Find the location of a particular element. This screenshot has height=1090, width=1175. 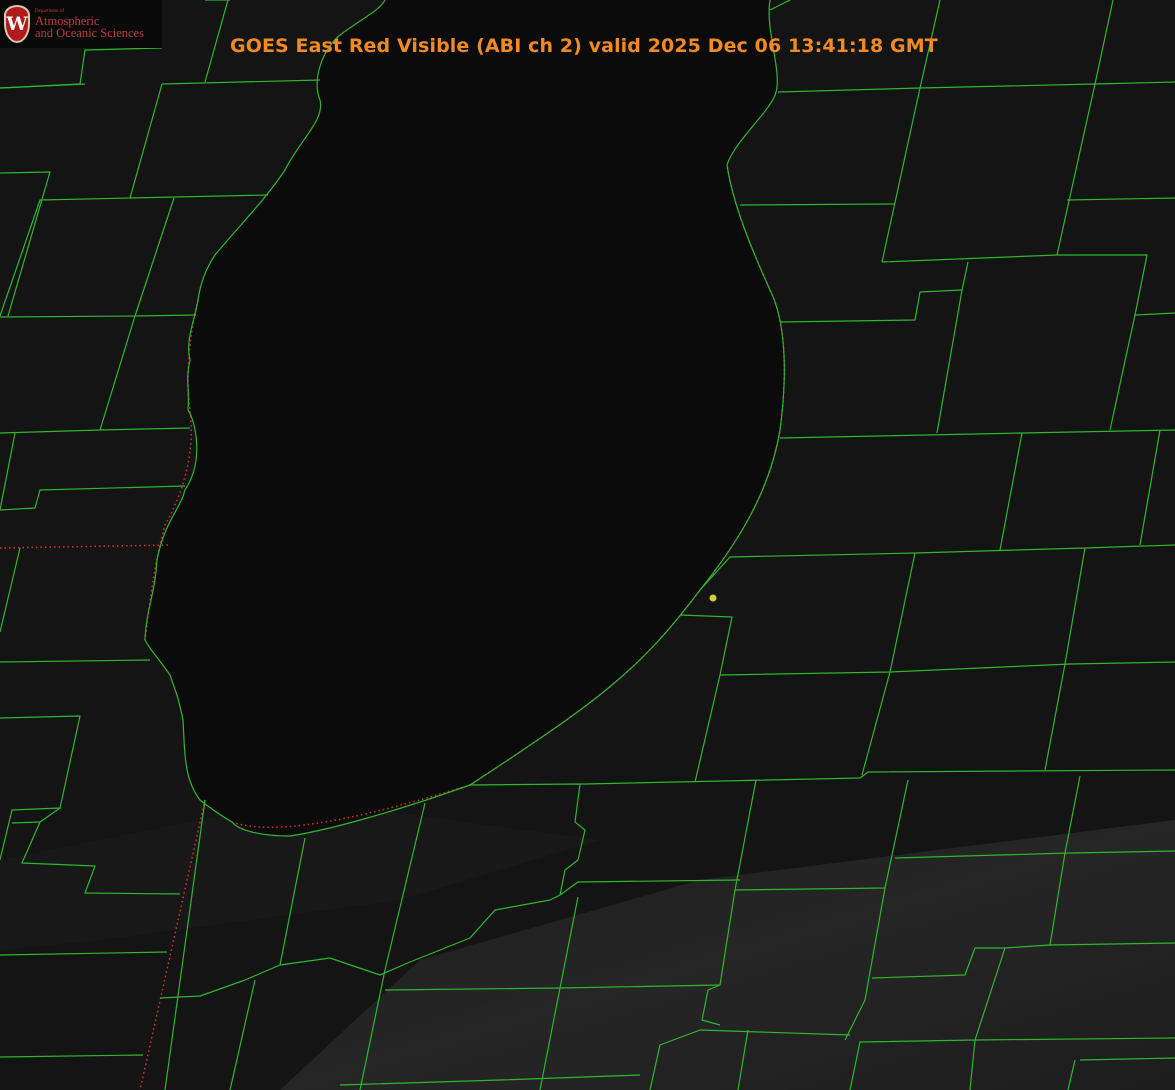

logo-department: Department of is located at coordinates (50, 11).